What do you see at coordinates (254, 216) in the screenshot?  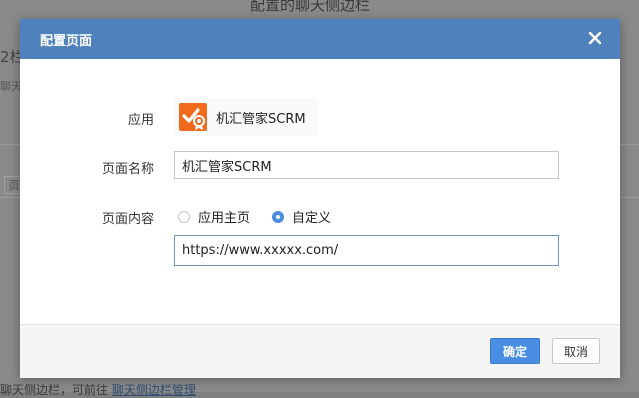 I see `page-content-radio-group: 应用主页 自定义` at bounding box center [254, 216].